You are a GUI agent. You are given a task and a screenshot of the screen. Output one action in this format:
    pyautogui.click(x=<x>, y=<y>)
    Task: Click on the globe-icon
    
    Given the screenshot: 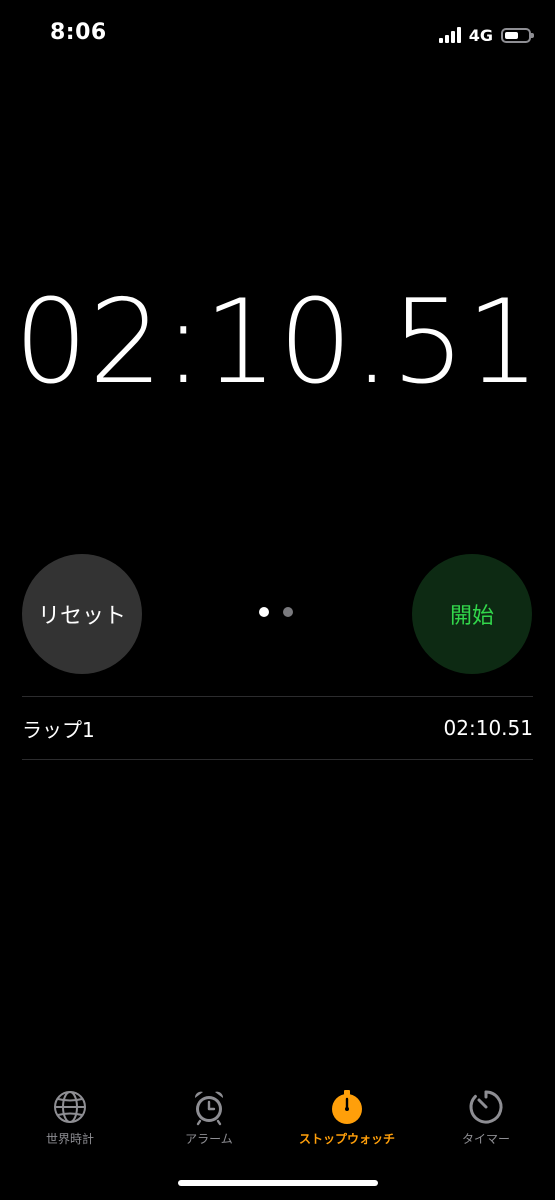 What is the action you would take?
    pyautogui.click(x=70, y=1107)
    